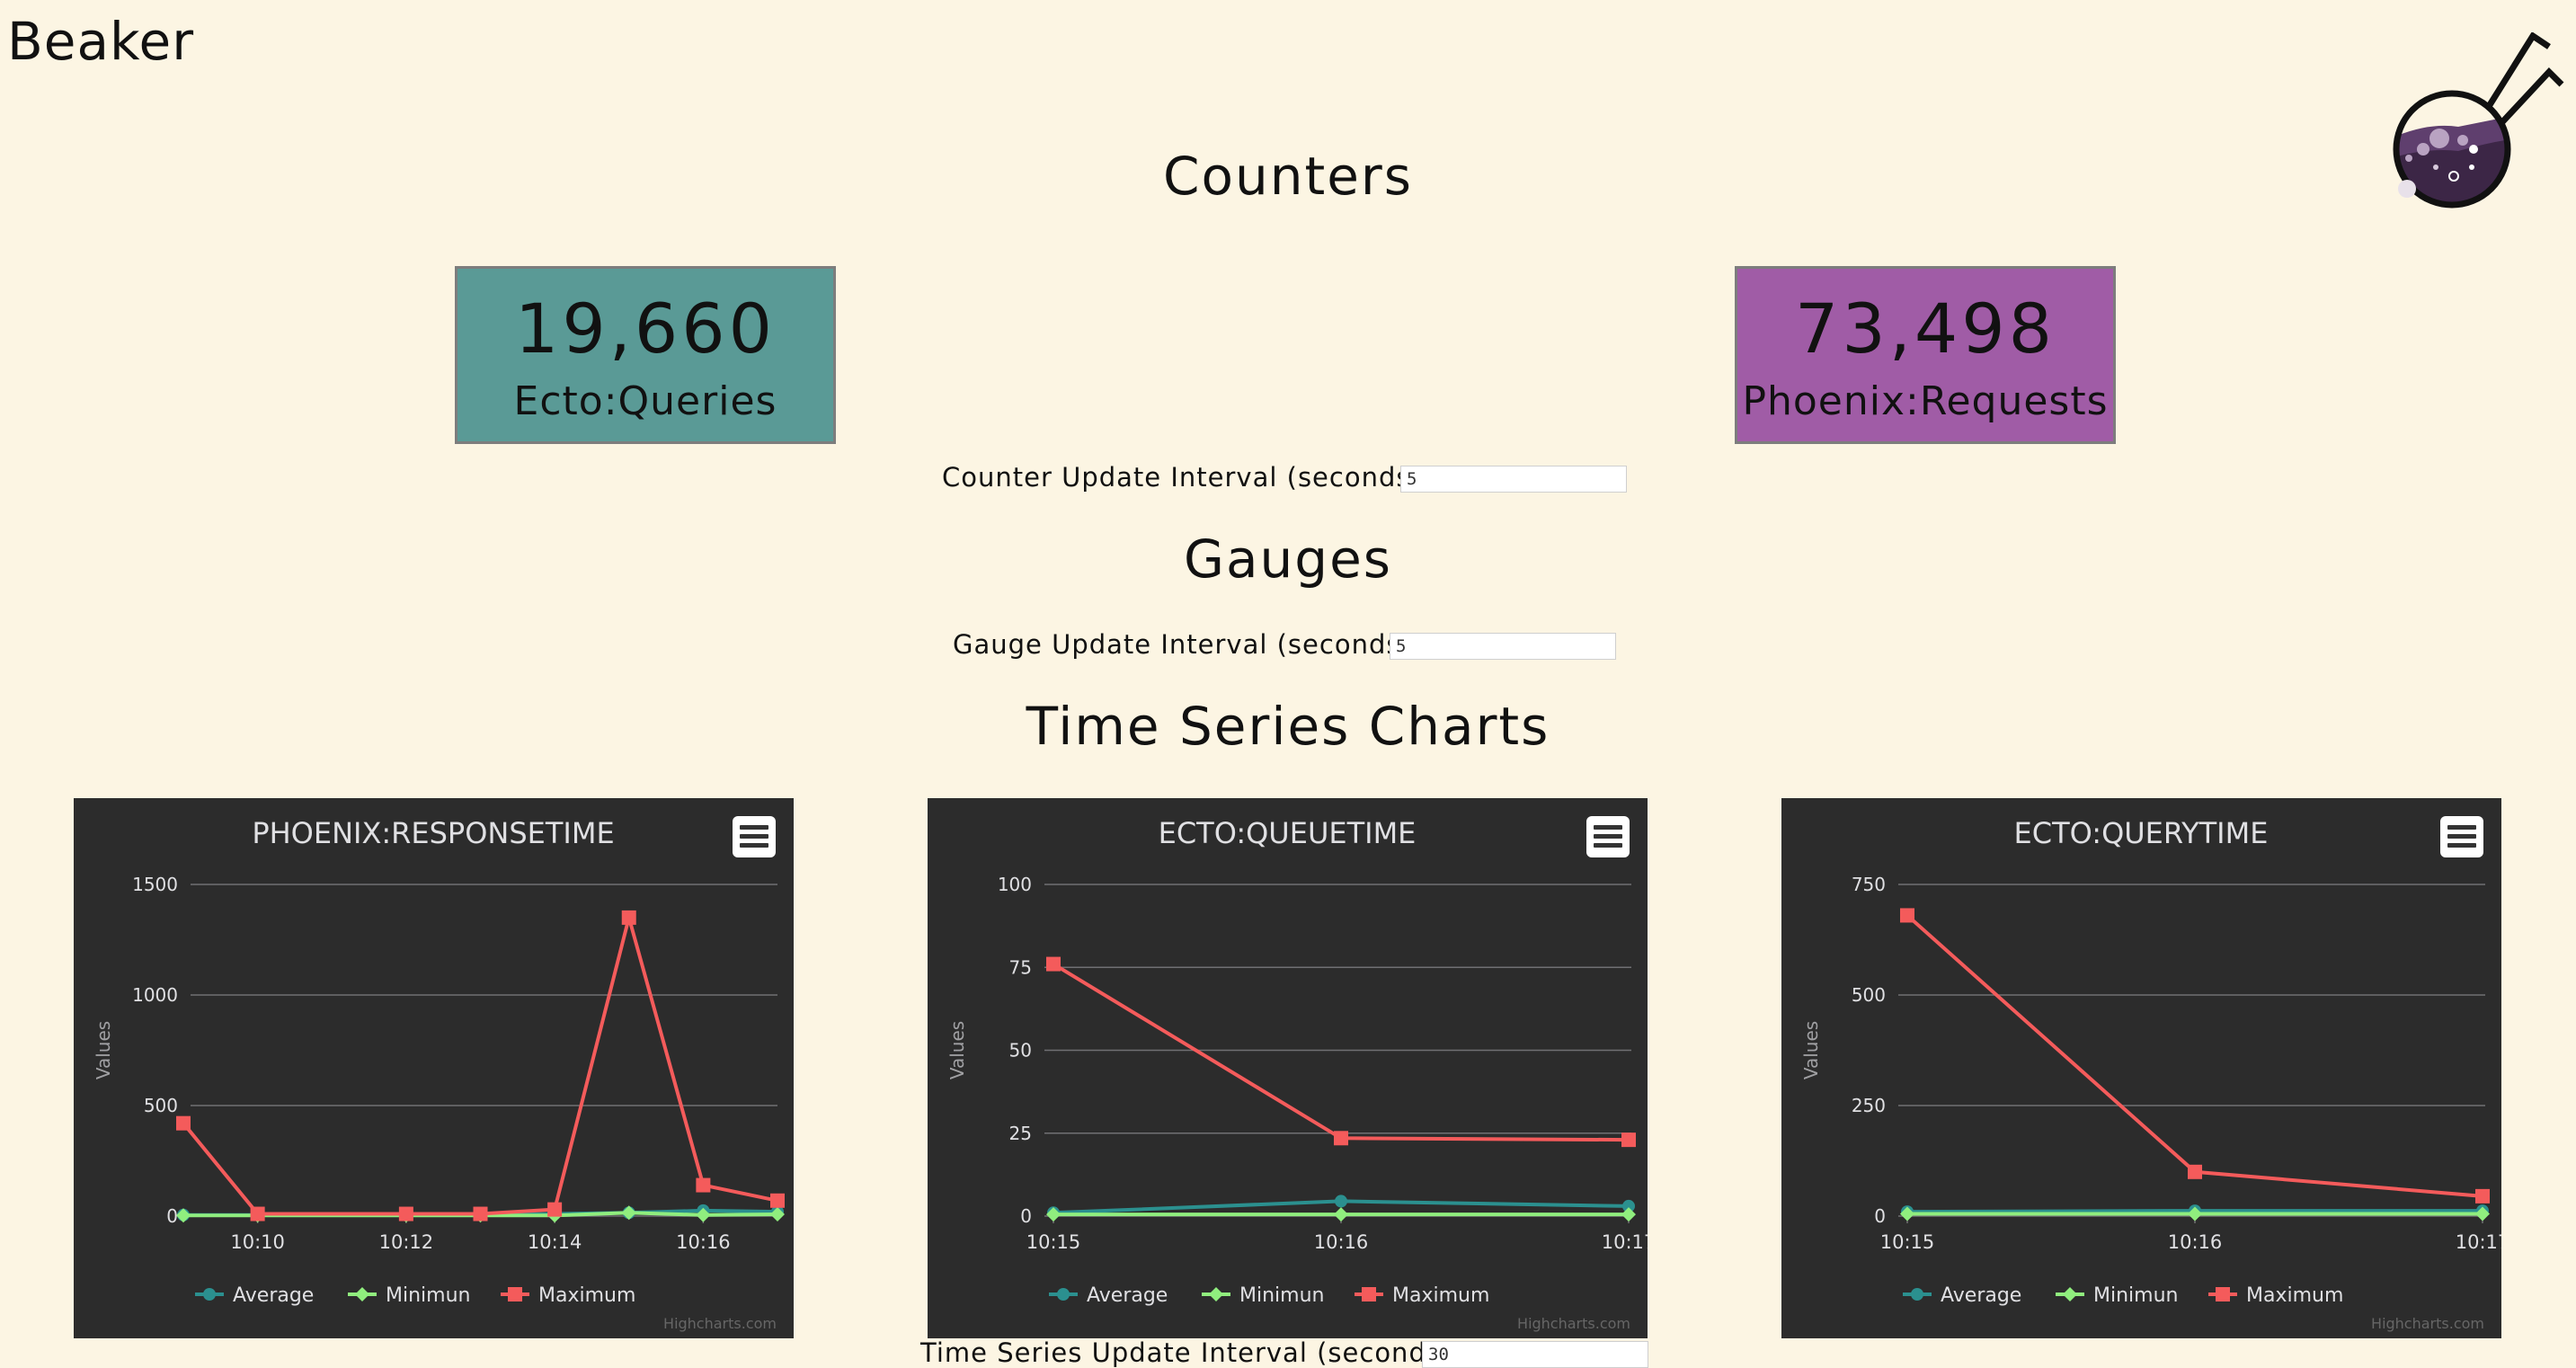 This screenshot has height=1368, width=2576. What do you see at coordinates (155, 885) in the screenshot?
I see `y-tick-label: 1500` at bounding box center [155, 885].